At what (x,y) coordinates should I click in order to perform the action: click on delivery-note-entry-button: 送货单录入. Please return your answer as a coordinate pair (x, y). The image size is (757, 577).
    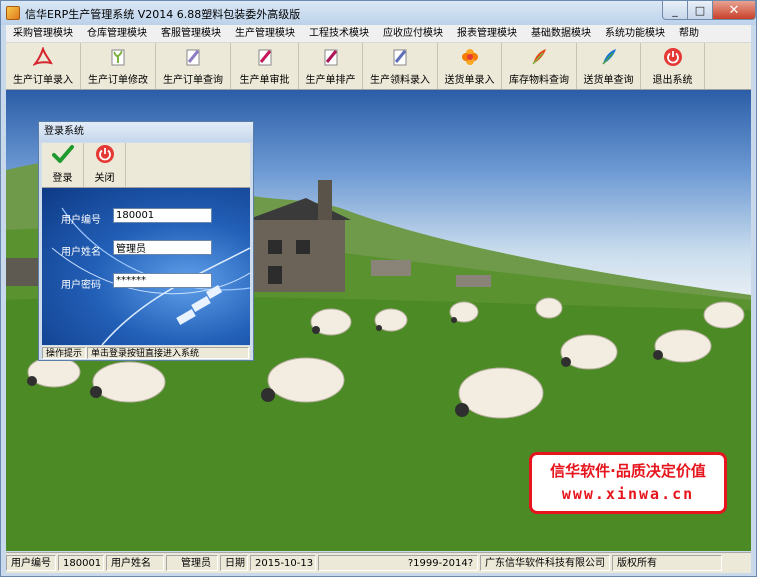
    Looking at the image, I should click on (470, 66).